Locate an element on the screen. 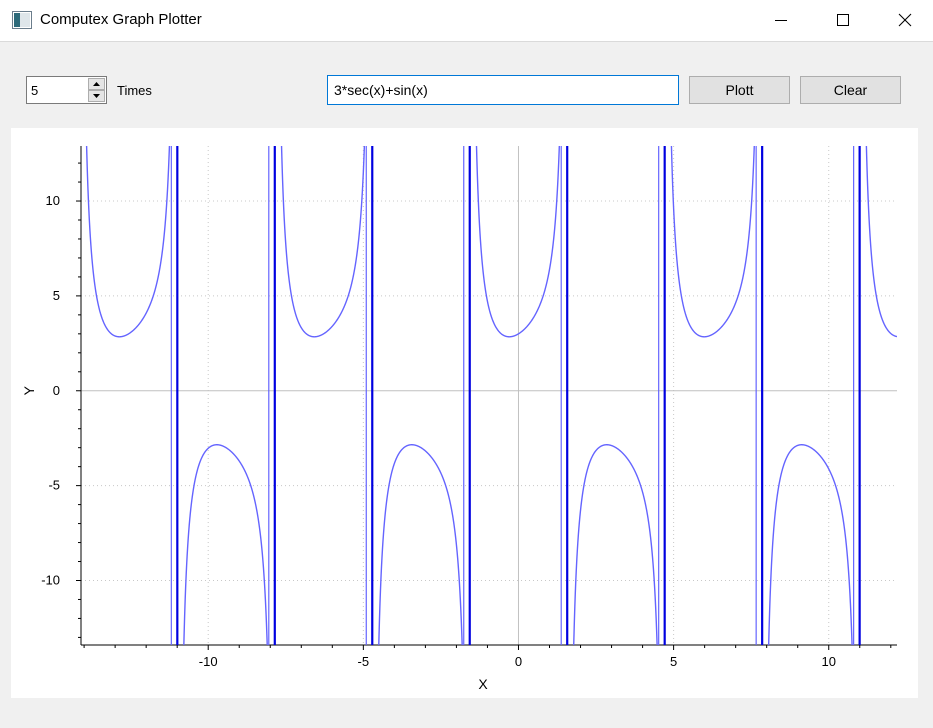 The image size is (933, 728). close-button is located at coordinates (905, 20).